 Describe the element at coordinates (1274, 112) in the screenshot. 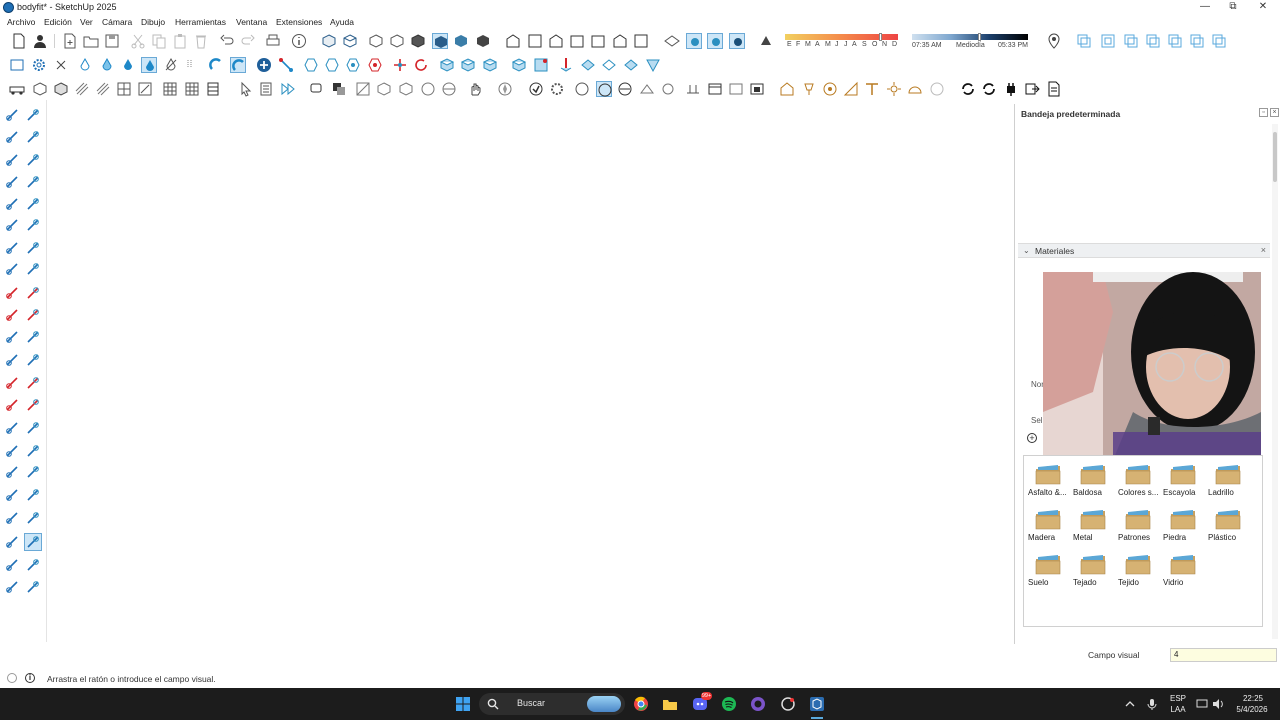

I see `tray-close-icon: ×` at that location.